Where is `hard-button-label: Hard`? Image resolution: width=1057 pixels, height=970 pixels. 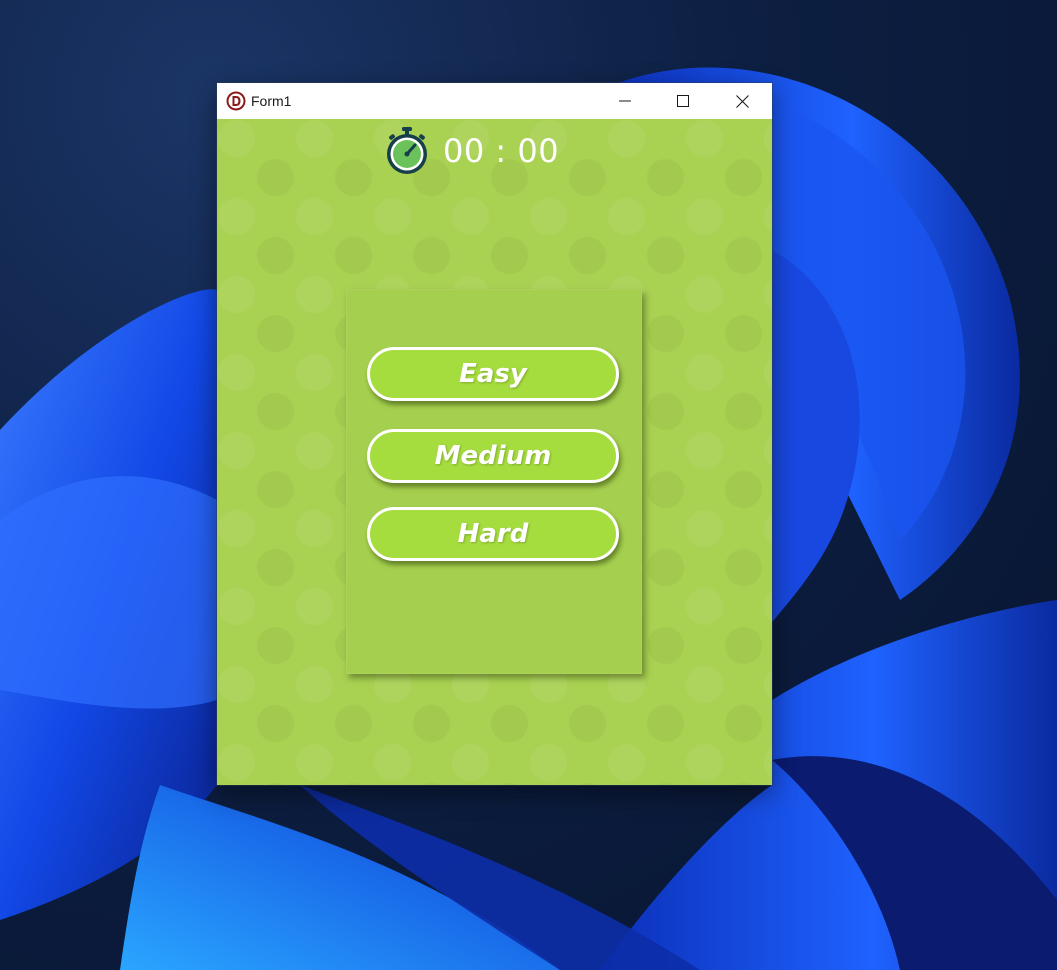 hard-button-label: Hard is located at coordinates (493, 534).